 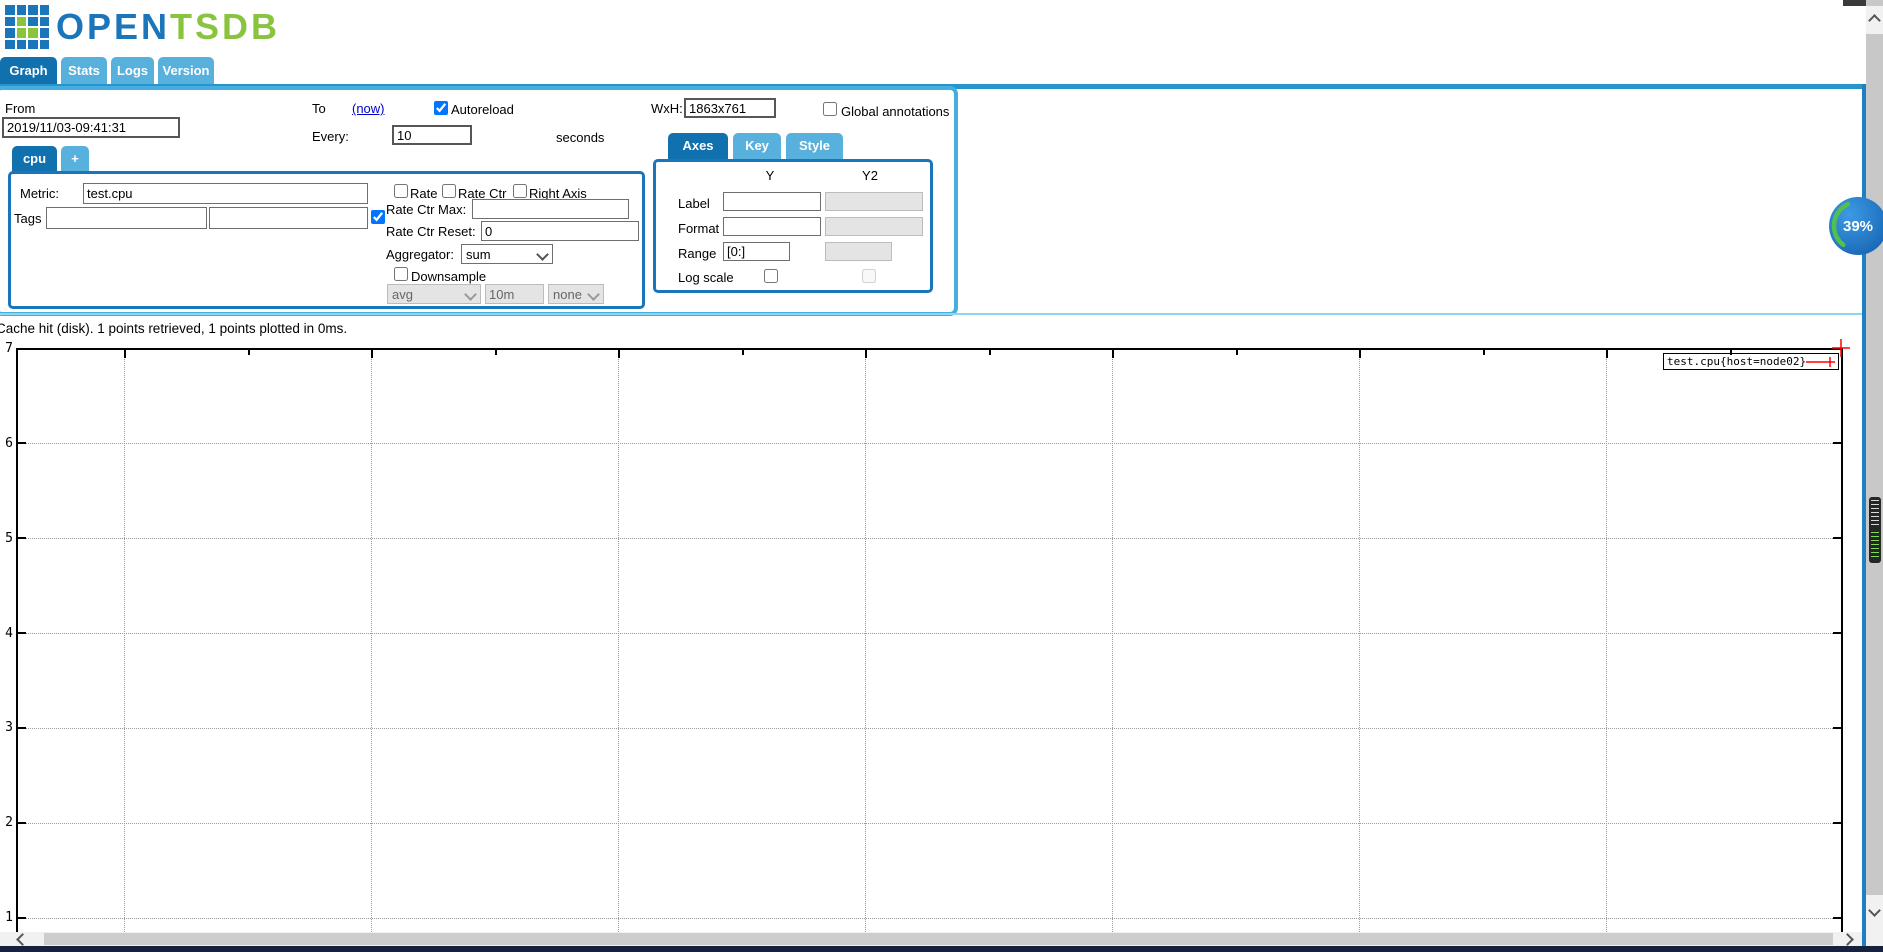 I want to click on y-range-input, so click(x=756, y=251).